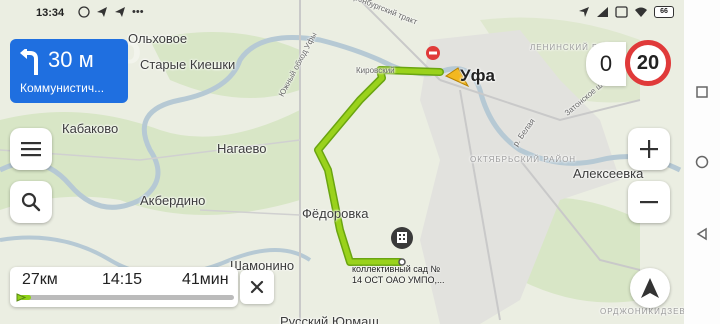  I want to click on minus-icon, so click(649, 202).